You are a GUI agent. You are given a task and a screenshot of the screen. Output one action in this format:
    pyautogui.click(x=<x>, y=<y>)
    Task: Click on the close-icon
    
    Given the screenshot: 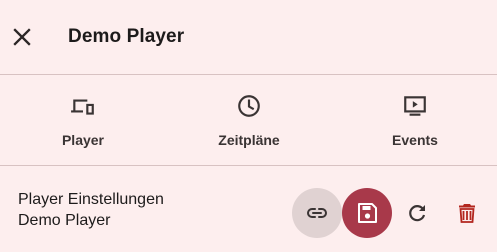 What is the action you would take?
    pyautogui.click(x=22, y=37)
    